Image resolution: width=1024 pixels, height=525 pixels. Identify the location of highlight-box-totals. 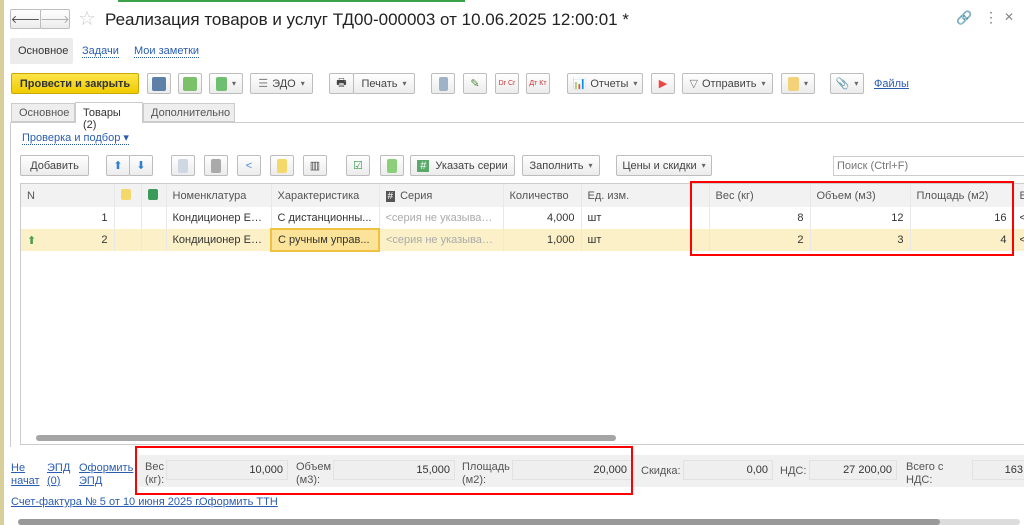
(384, 470).